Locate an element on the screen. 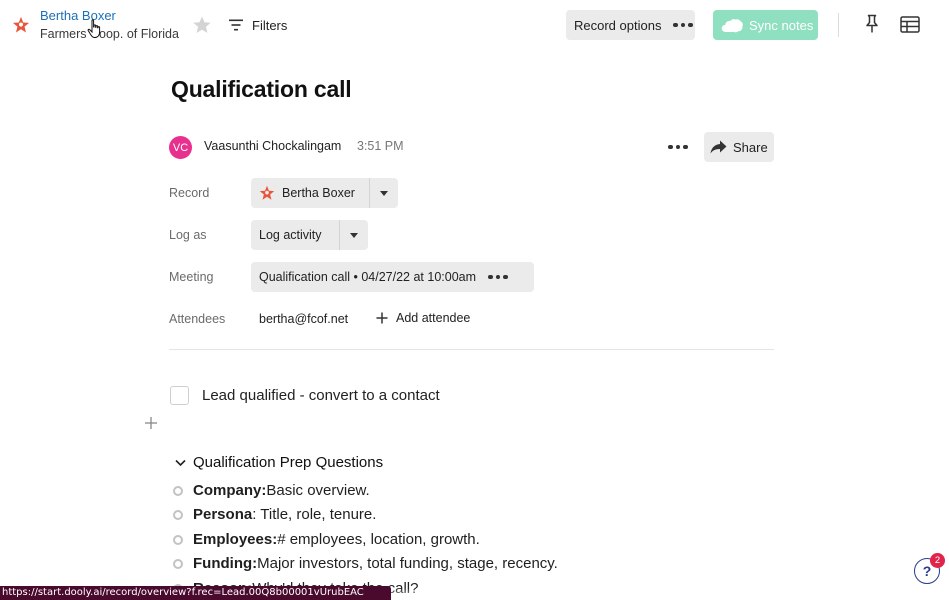 This screenshot has width=949, height=600. list-item-term: Company: is located at coordinates (230, 490).